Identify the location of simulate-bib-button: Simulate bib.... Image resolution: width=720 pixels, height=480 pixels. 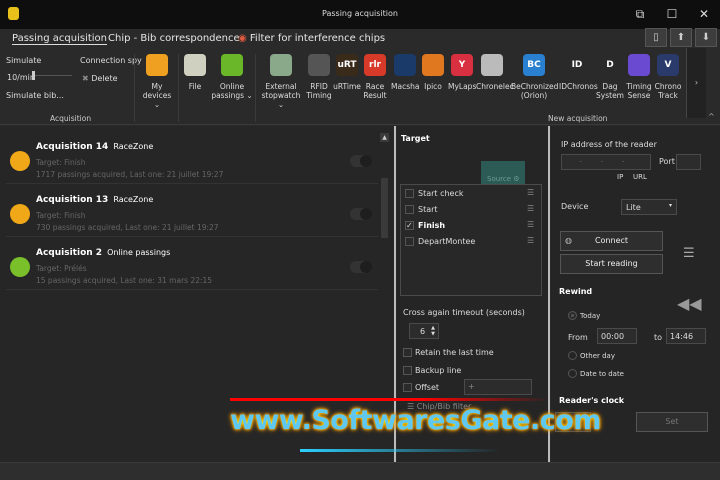
(35, 95).